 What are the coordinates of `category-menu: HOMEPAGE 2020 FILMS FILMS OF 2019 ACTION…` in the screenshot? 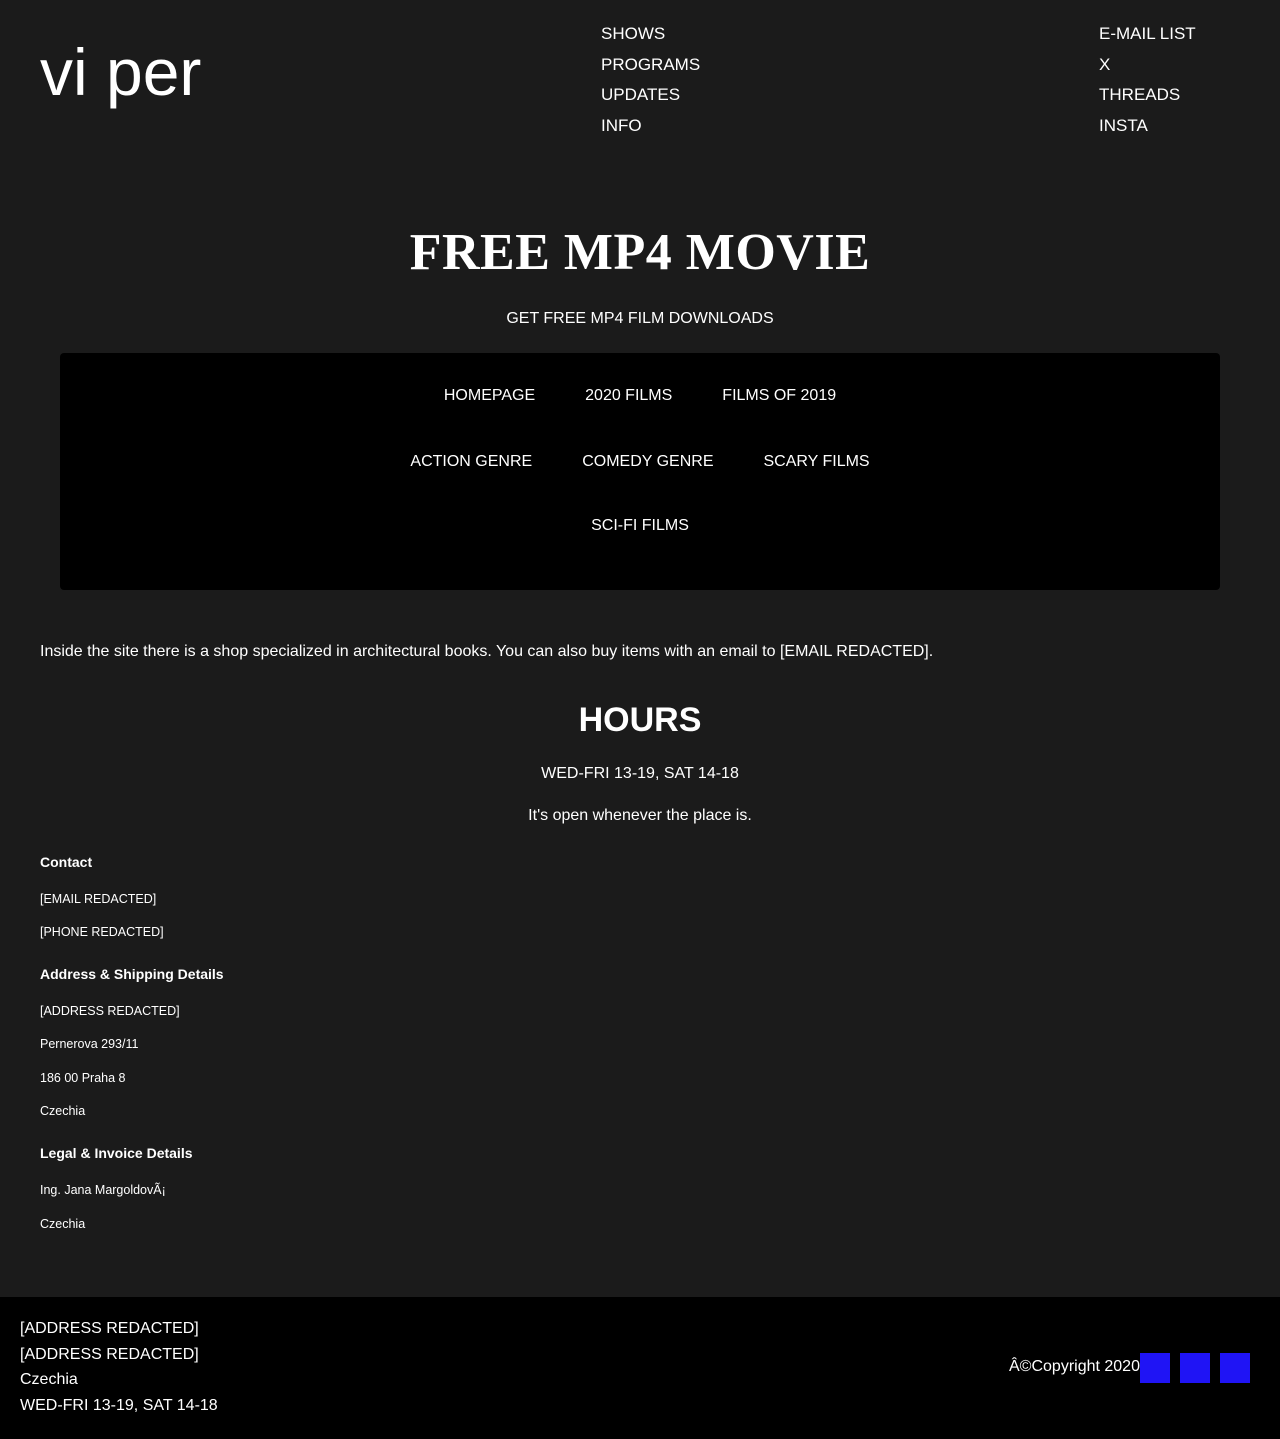 It's located at (640, 471).